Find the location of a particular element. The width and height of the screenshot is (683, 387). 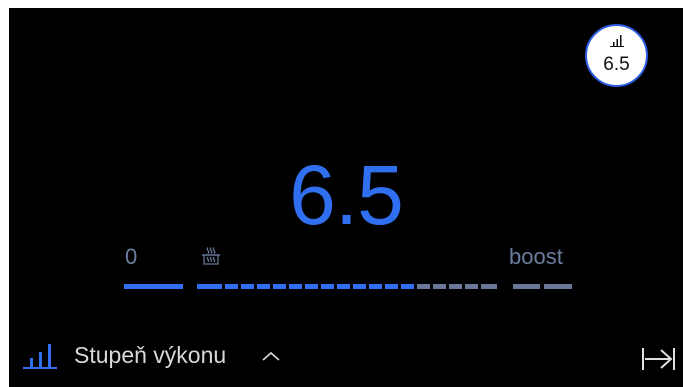

power-level-value: 6.5 is located at coordinates (346, 195).